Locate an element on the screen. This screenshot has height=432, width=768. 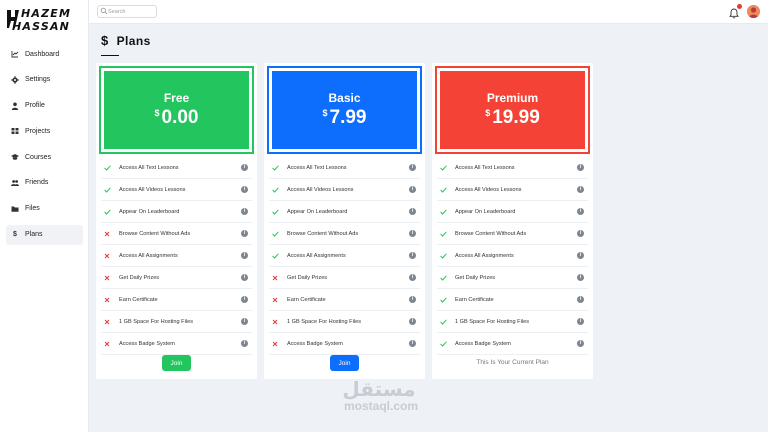
feature-row: Get Daily Prizes i is located at coordinates (176, 278).